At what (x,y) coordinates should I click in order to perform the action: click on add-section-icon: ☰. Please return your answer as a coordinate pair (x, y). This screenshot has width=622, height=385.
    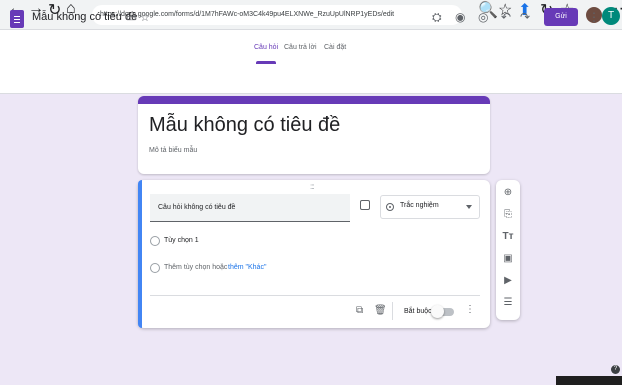
    Looking at the image, I should click on (508, 303).